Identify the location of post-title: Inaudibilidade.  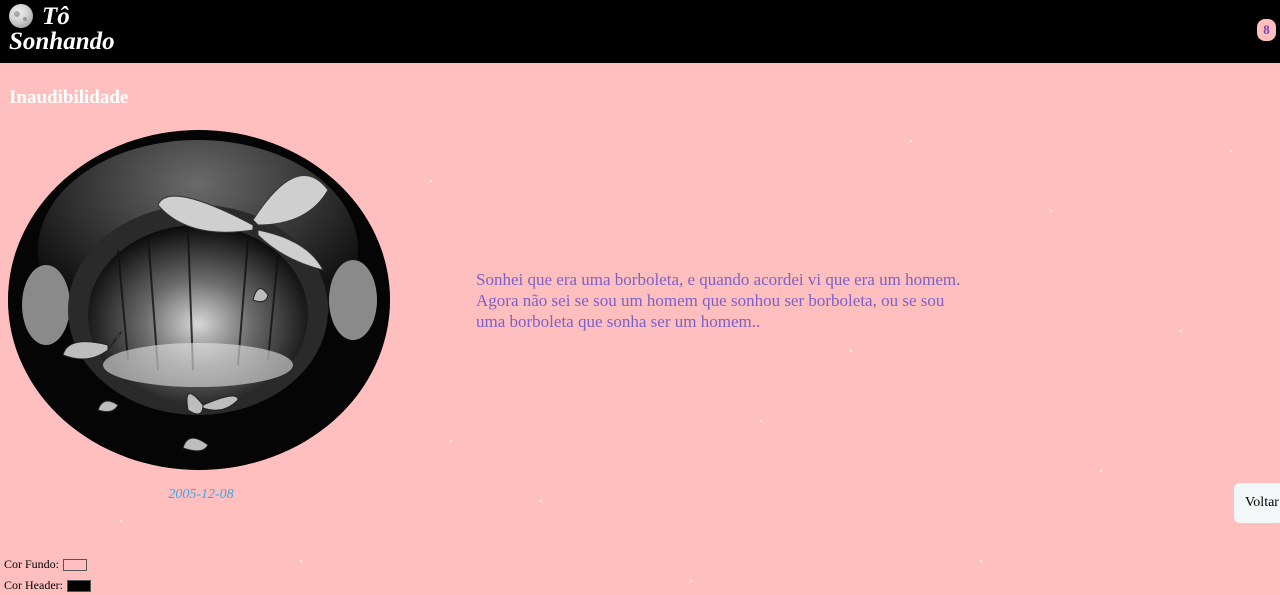
(69, 97).